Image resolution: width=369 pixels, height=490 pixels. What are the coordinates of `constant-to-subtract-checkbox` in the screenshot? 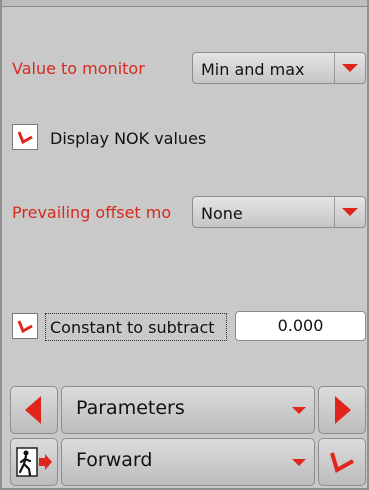 It's located at (25, 326).